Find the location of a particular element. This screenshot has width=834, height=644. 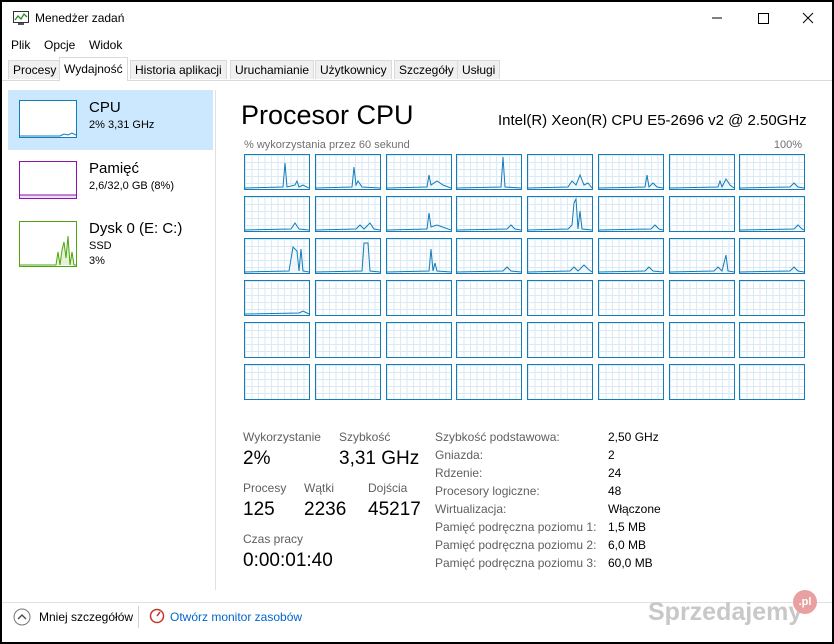

tab-app-history: Historia aplikacji is located at coordinates (178, 69).